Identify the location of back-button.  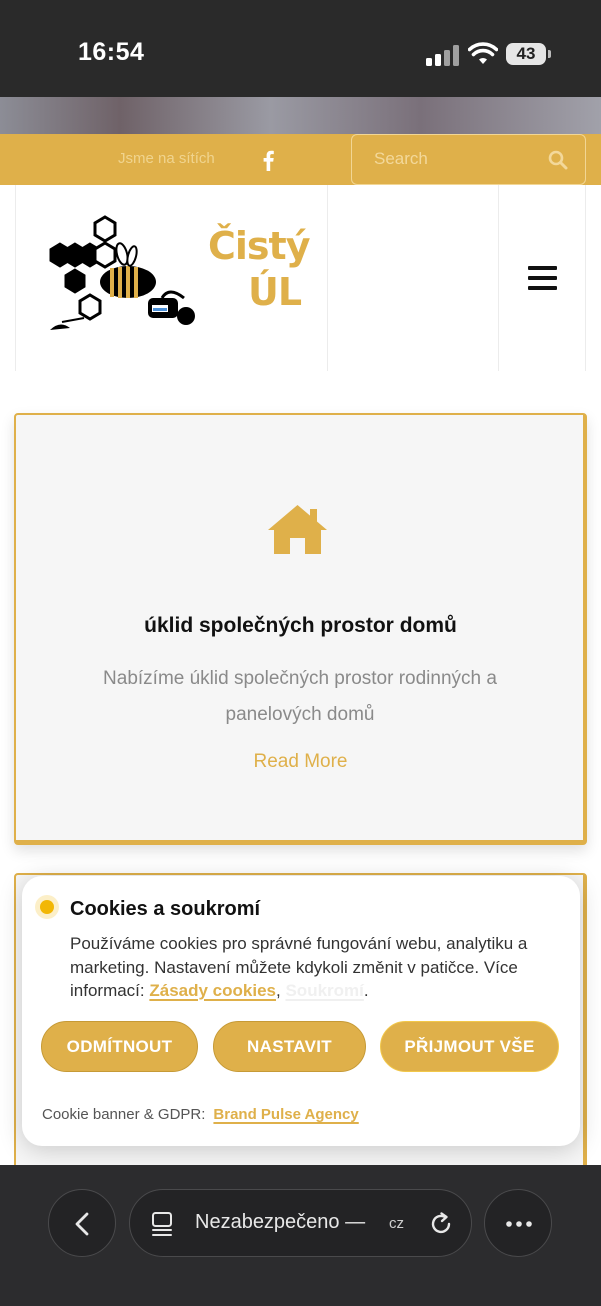
(82, 1223).